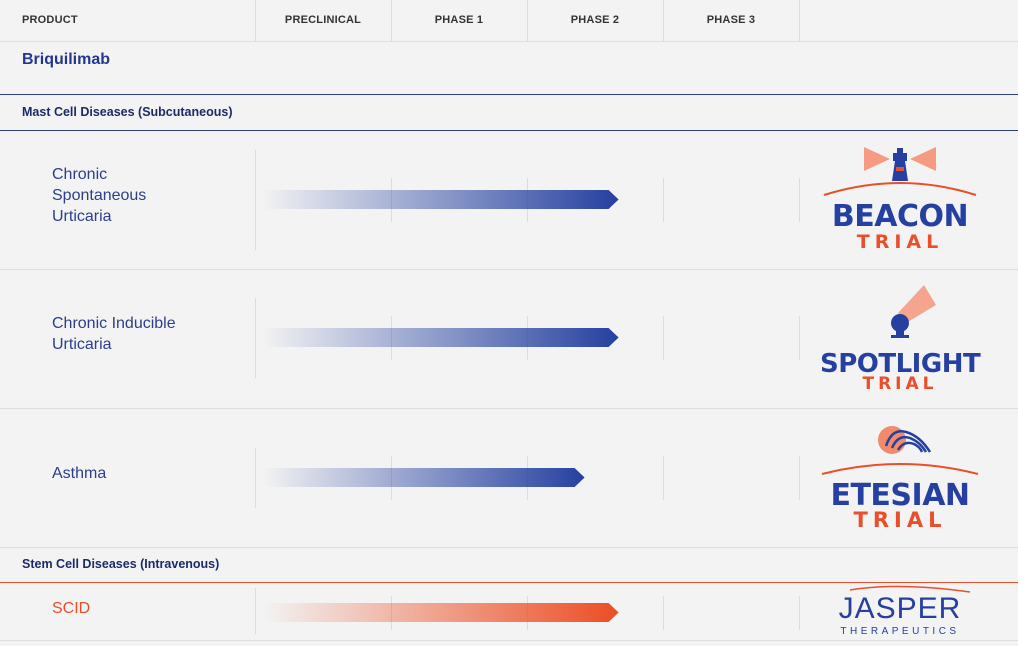 This screenshot has height=646, width=1018. What do you see at coordinates (459, 20) in the screenshot?
I see `header-phase1: PHASE 1` at bounding box center [459, 20].